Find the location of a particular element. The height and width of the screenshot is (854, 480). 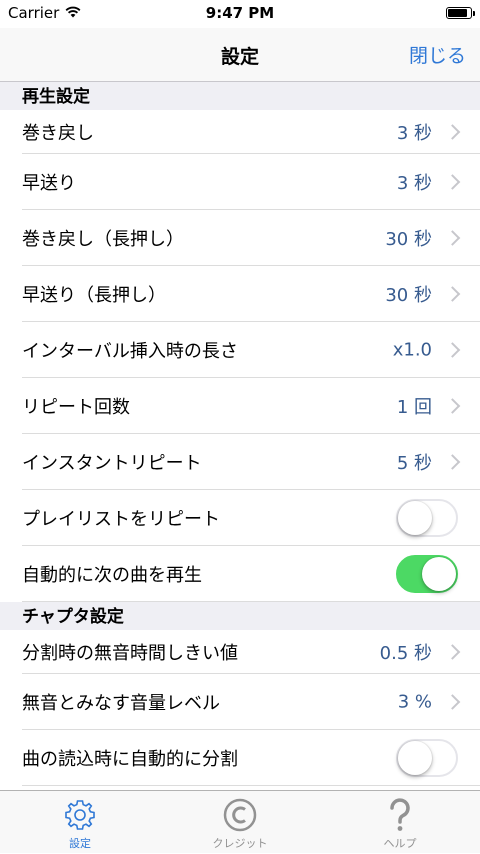

setting-row-rewind-long-press: 巻き戻し（長押し） 30 秒 is located at coordinates (240, 238).